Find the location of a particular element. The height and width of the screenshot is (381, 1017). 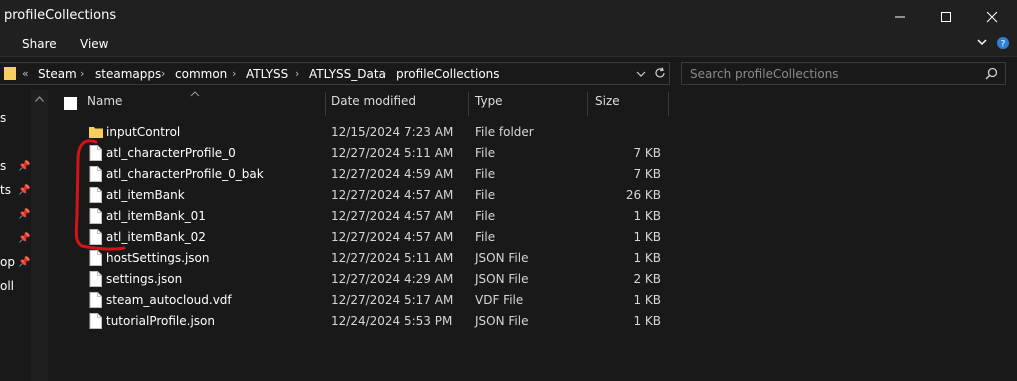

file-name: atl_itemBank_01 is located at coordinates (156, 216).